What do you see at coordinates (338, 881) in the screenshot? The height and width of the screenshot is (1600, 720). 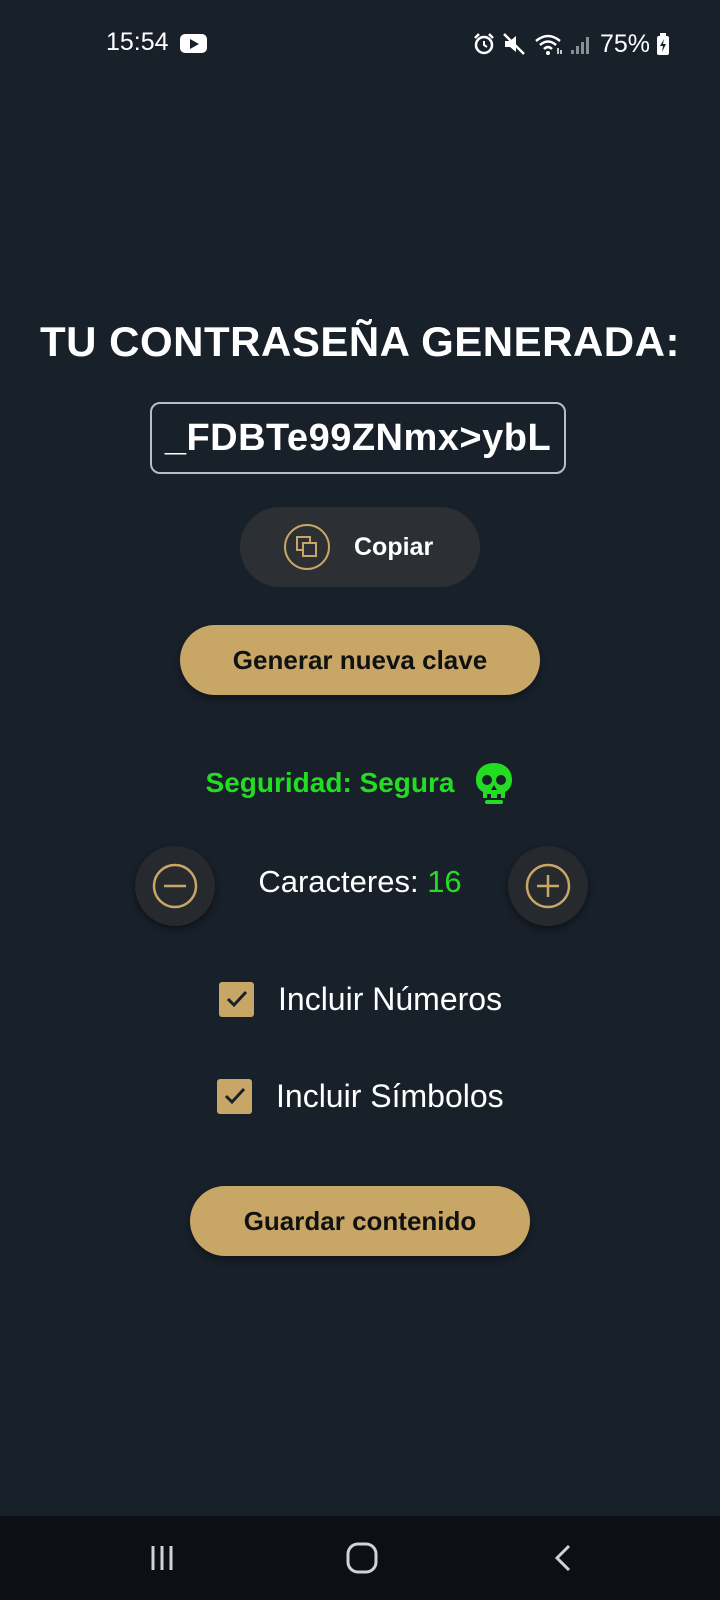 I see `length-label: Caracteres:` at bounding box center [338, 881].